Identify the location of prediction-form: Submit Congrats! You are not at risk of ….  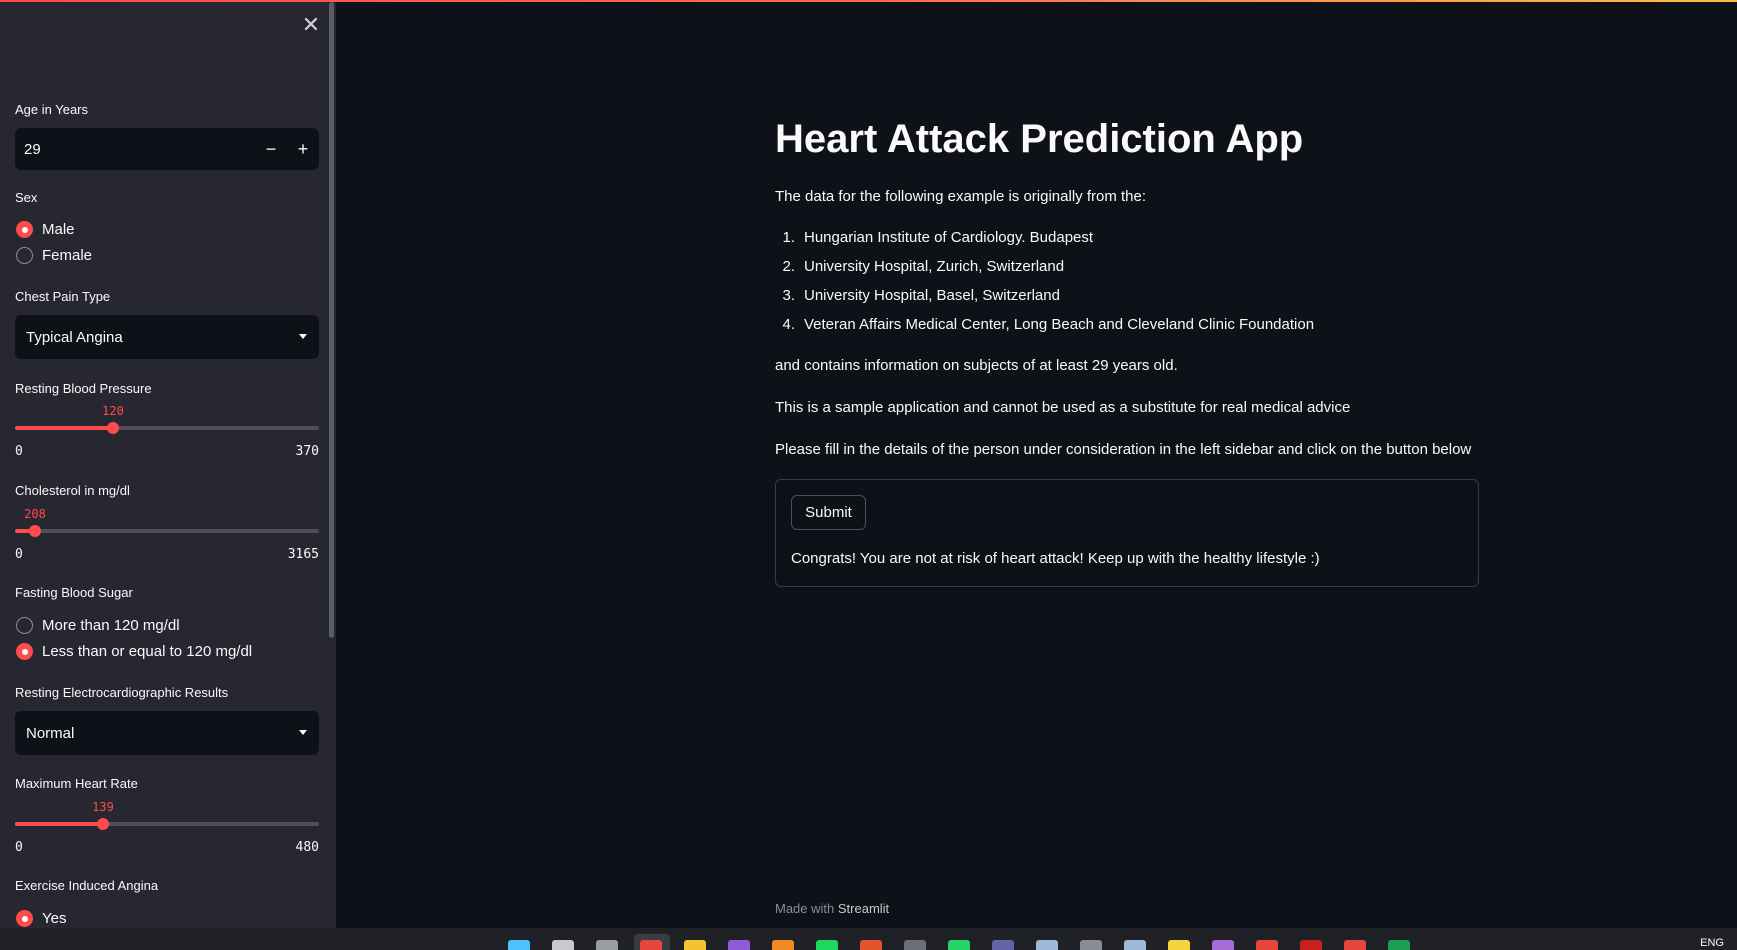
(1127, 533).